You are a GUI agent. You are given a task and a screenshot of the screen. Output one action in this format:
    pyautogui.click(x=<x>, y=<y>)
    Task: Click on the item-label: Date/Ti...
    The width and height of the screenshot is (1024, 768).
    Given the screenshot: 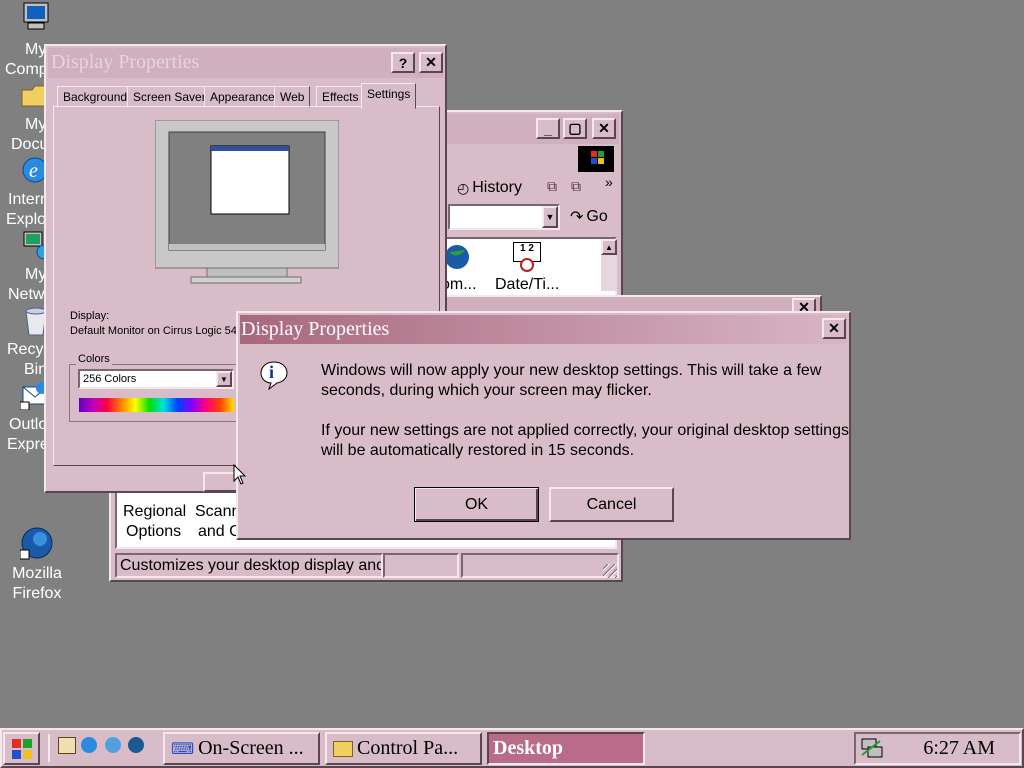 What is the action you would take?
    pyautogui.click(x=527, y=284)
    